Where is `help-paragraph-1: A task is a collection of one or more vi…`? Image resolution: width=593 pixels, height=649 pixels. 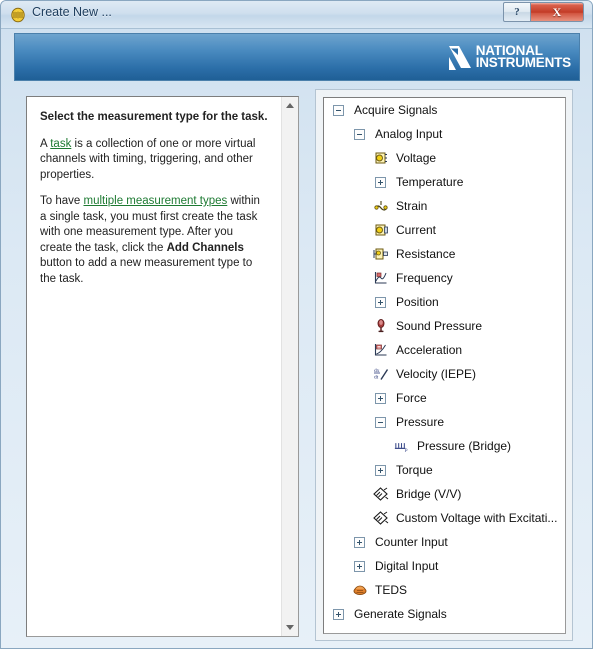 help-paragraph-1: A task is a collection of one or more vi… is located at coordinates (154, 160).